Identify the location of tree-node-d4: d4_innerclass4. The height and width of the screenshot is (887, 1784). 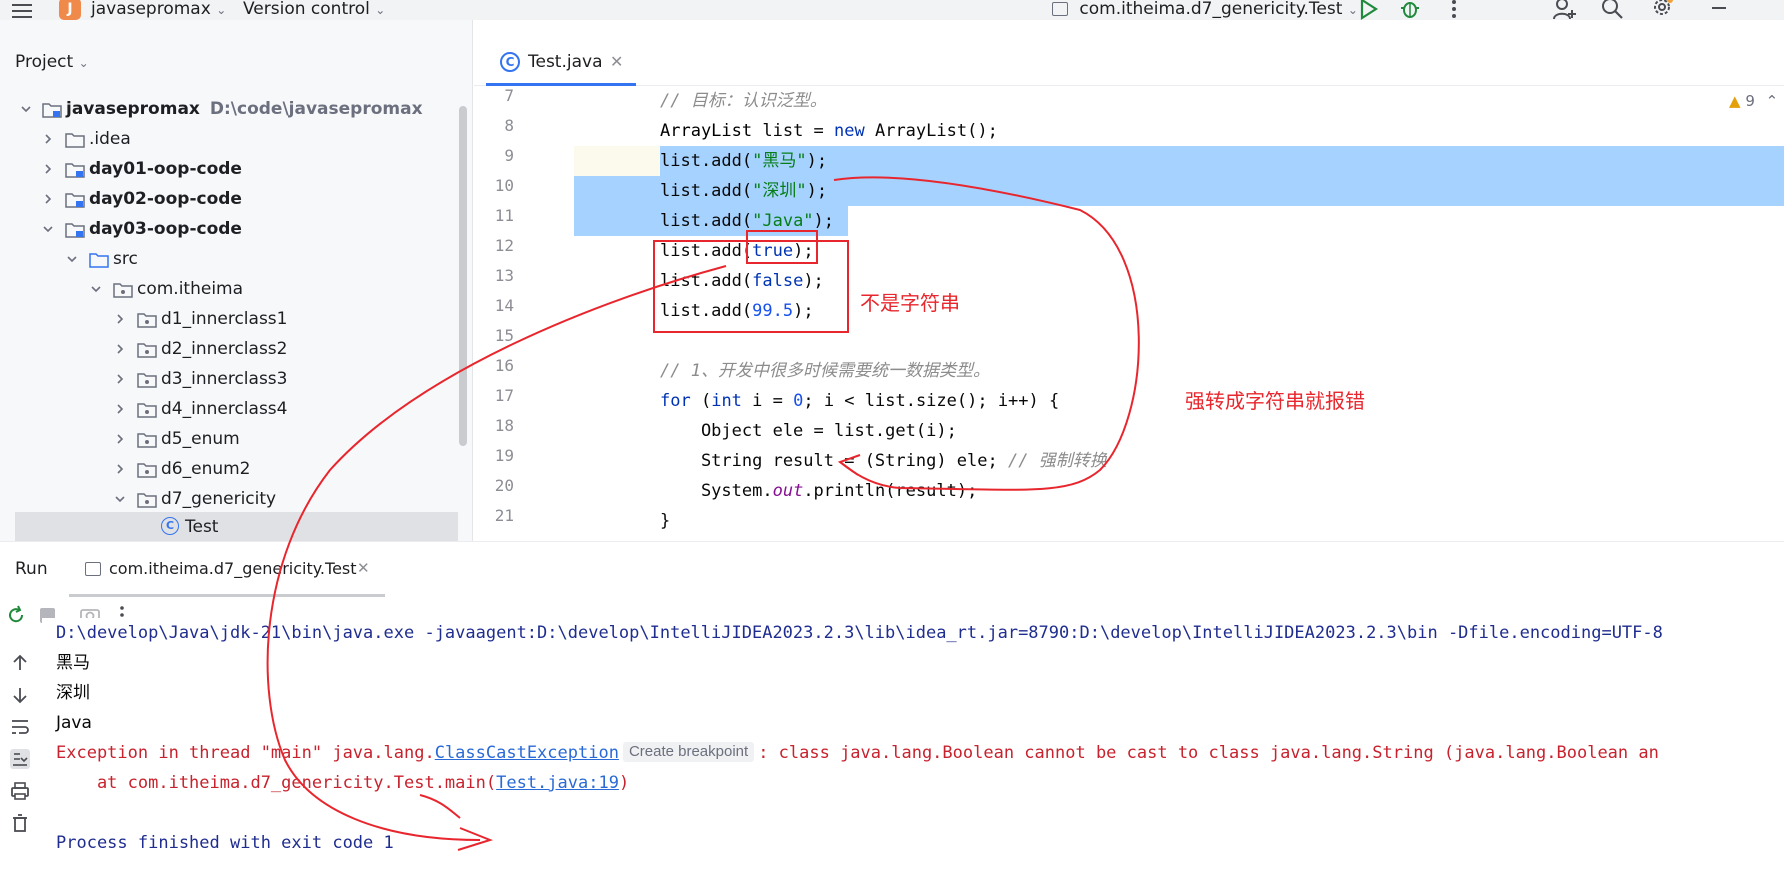
(236, 409).